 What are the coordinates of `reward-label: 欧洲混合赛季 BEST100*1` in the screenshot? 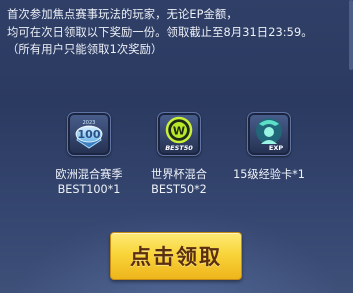 It's located at (88, 182).